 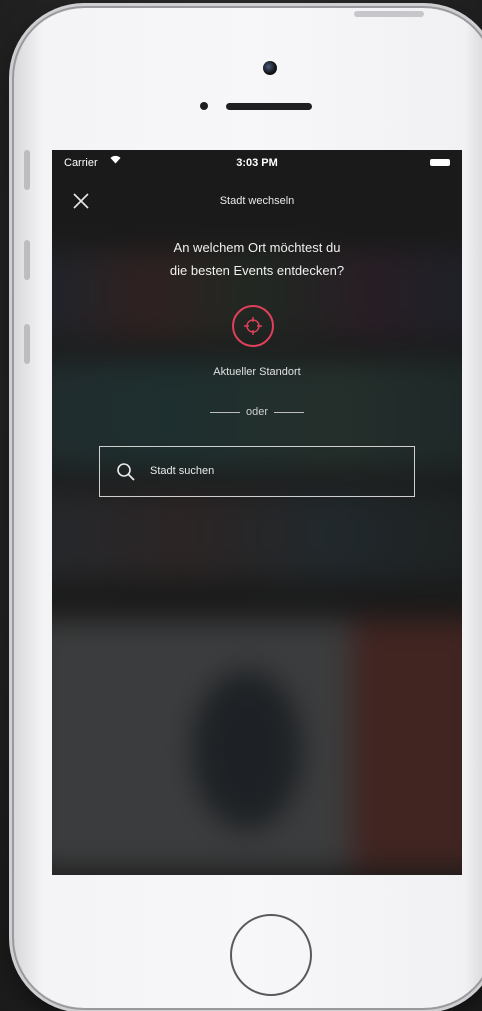 I want to click on status-time: 3:03 PM, so click(x=257, y=163).